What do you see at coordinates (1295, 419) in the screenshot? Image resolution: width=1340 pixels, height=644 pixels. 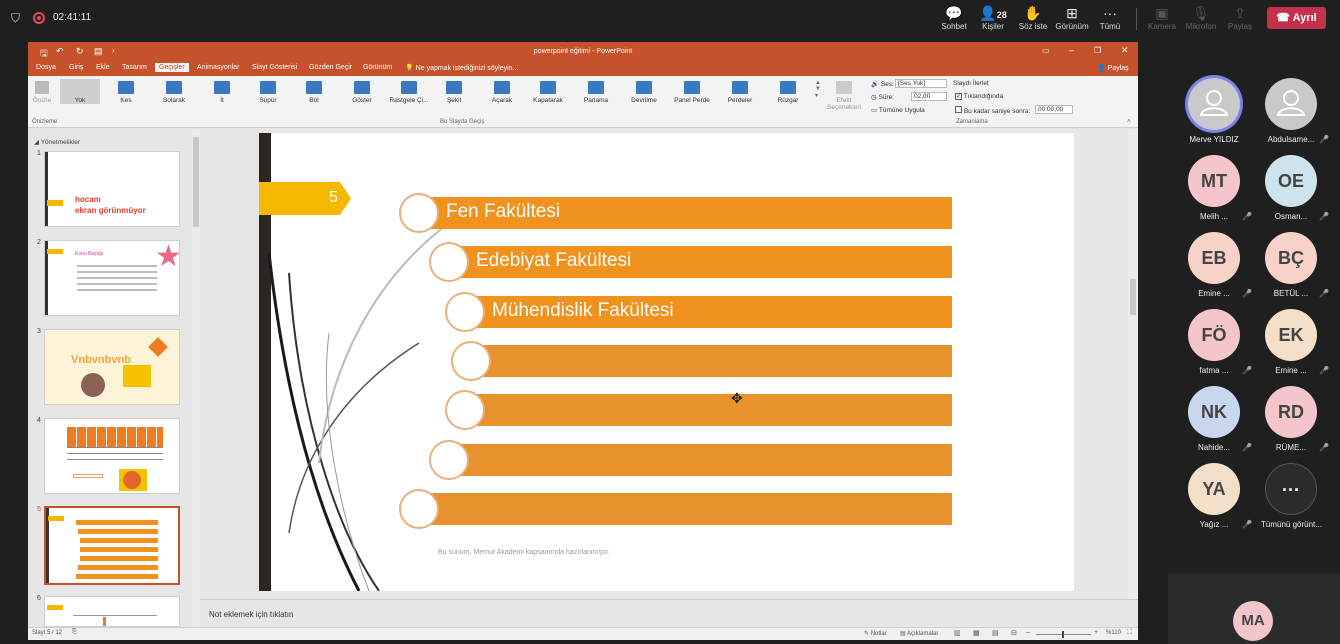 I see `participant-tile: RD RÜME... 🎤` at bounding box center [1295, 419].